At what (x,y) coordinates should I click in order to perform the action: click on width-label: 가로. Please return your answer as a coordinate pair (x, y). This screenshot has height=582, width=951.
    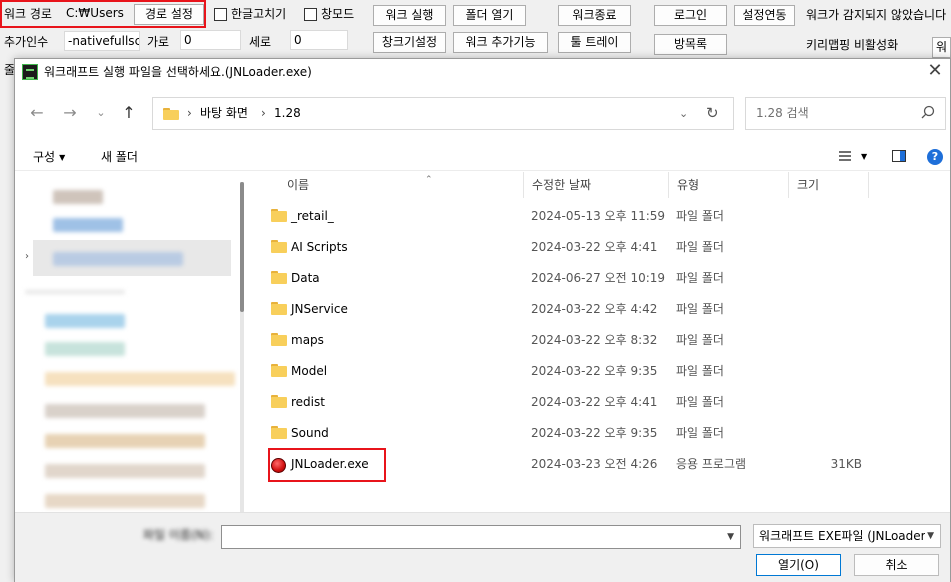
    Looking at the image, I should click on (158, 42).